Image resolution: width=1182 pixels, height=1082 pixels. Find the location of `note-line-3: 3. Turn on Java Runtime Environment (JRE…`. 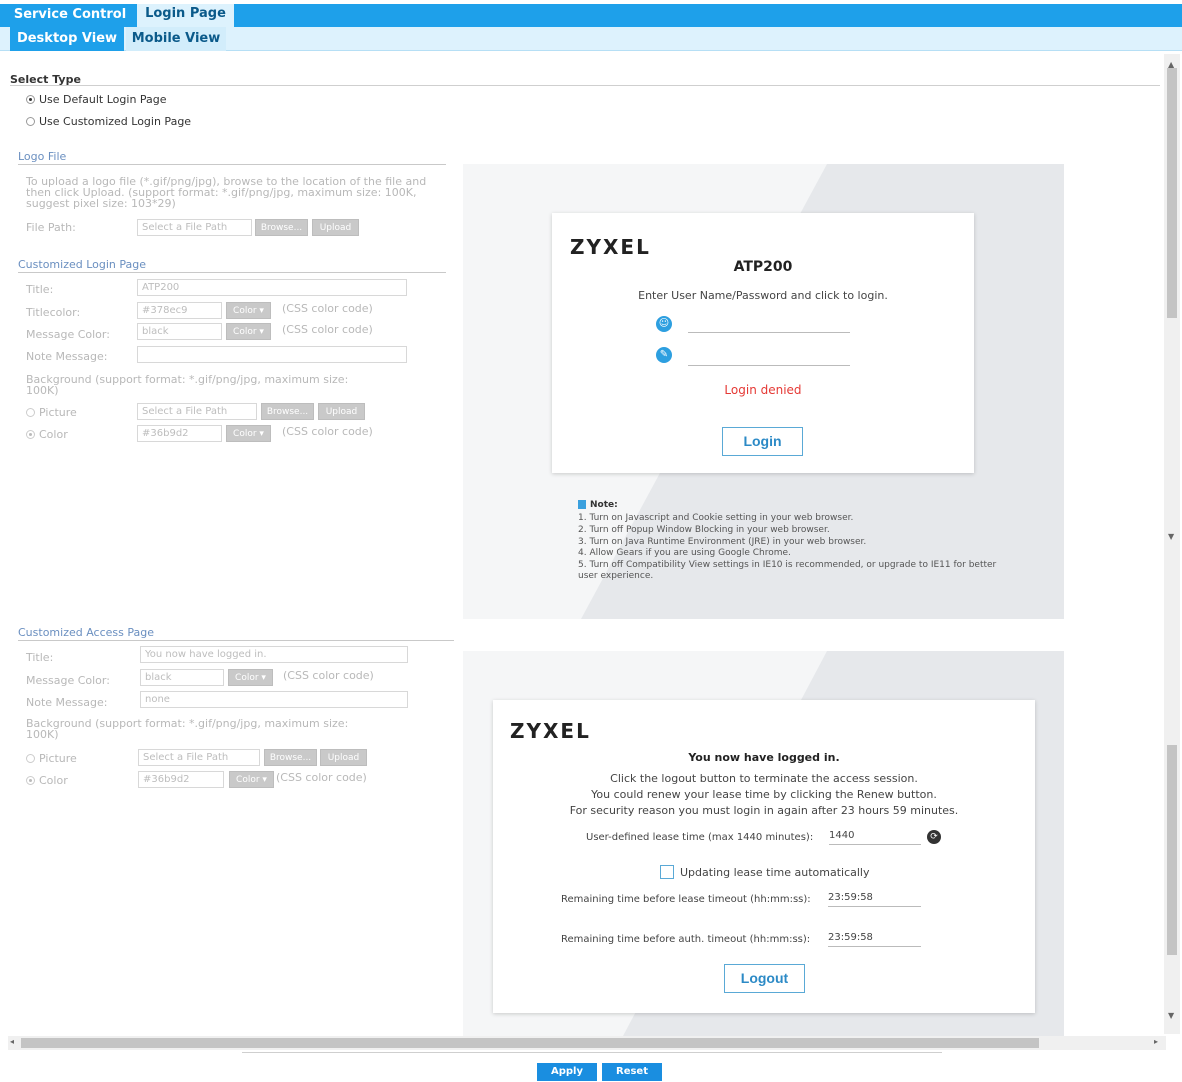

note-line-3: 3. Turn on Java Runtime Environment (JRE… is located at coordinates (722, 542).